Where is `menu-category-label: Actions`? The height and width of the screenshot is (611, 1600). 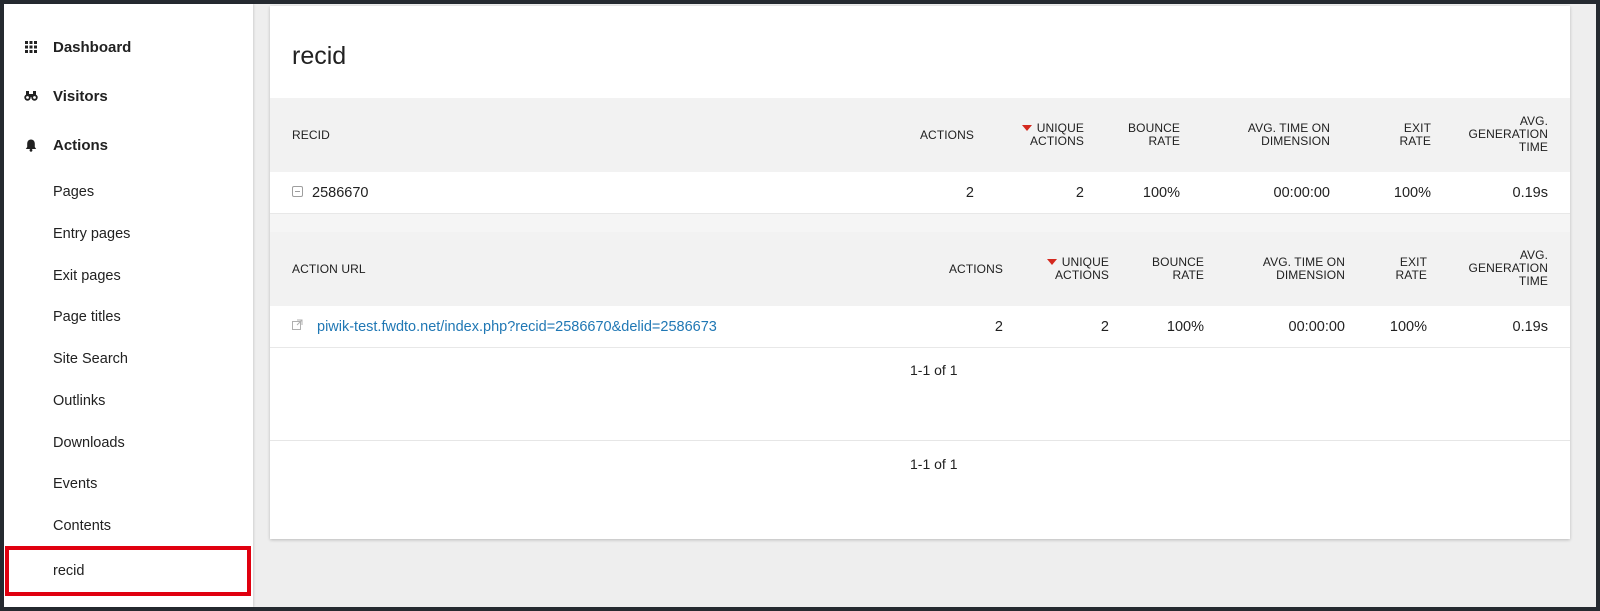
menu-category-label: Actions is located at coordinates (81, 145).